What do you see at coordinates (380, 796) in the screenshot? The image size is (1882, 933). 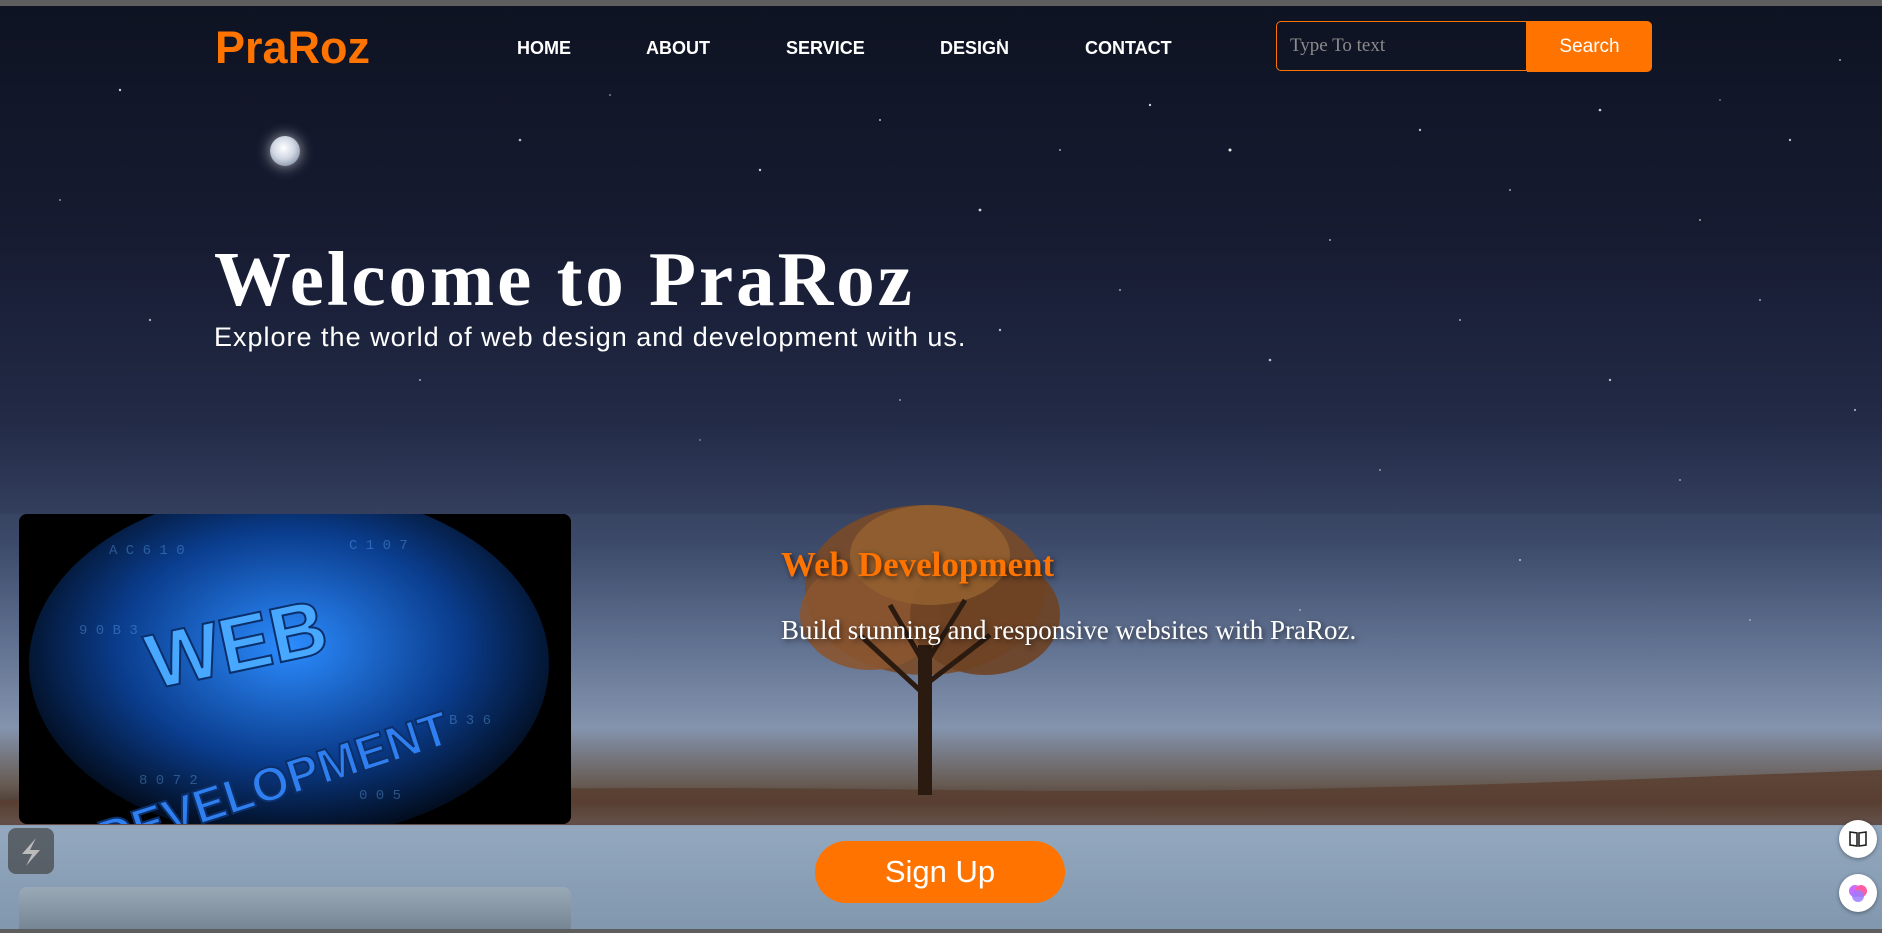 I see `svg-text: 0 0 5` at bounding box center [380, 796].